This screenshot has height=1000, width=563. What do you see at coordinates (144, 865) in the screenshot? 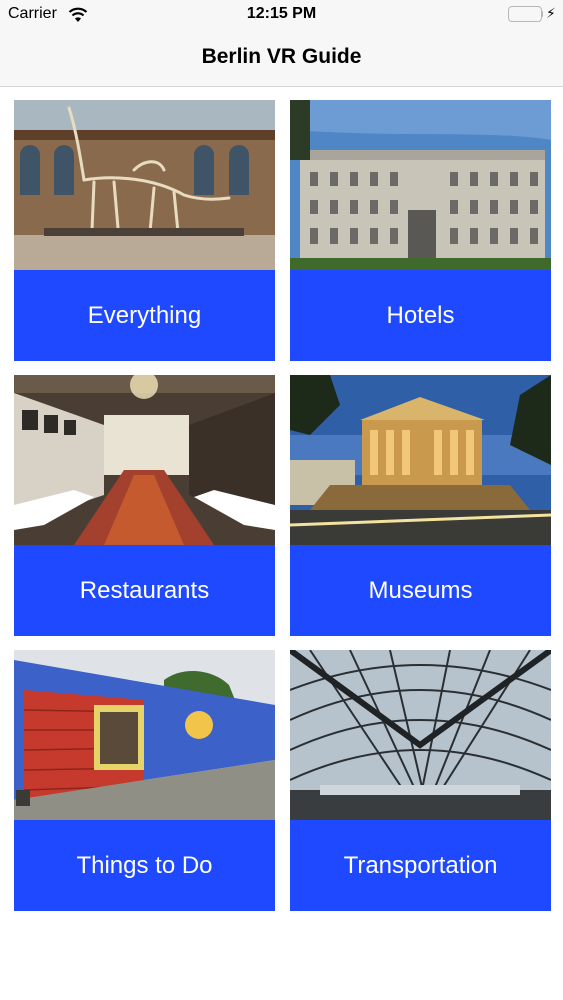
I see `category-label: Things to Do` at bounding box center [144, 865].